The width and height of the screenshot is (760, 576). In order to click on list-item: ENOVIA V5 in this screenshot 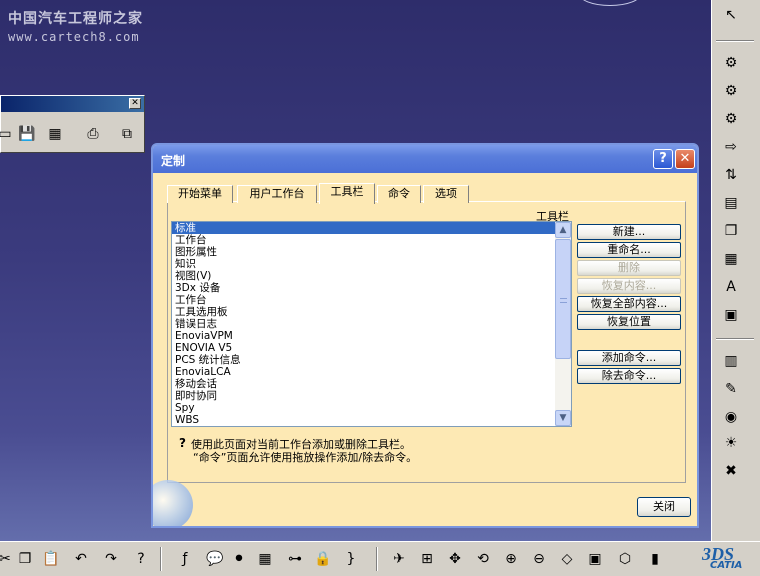, I will do `click(371, 348)`.